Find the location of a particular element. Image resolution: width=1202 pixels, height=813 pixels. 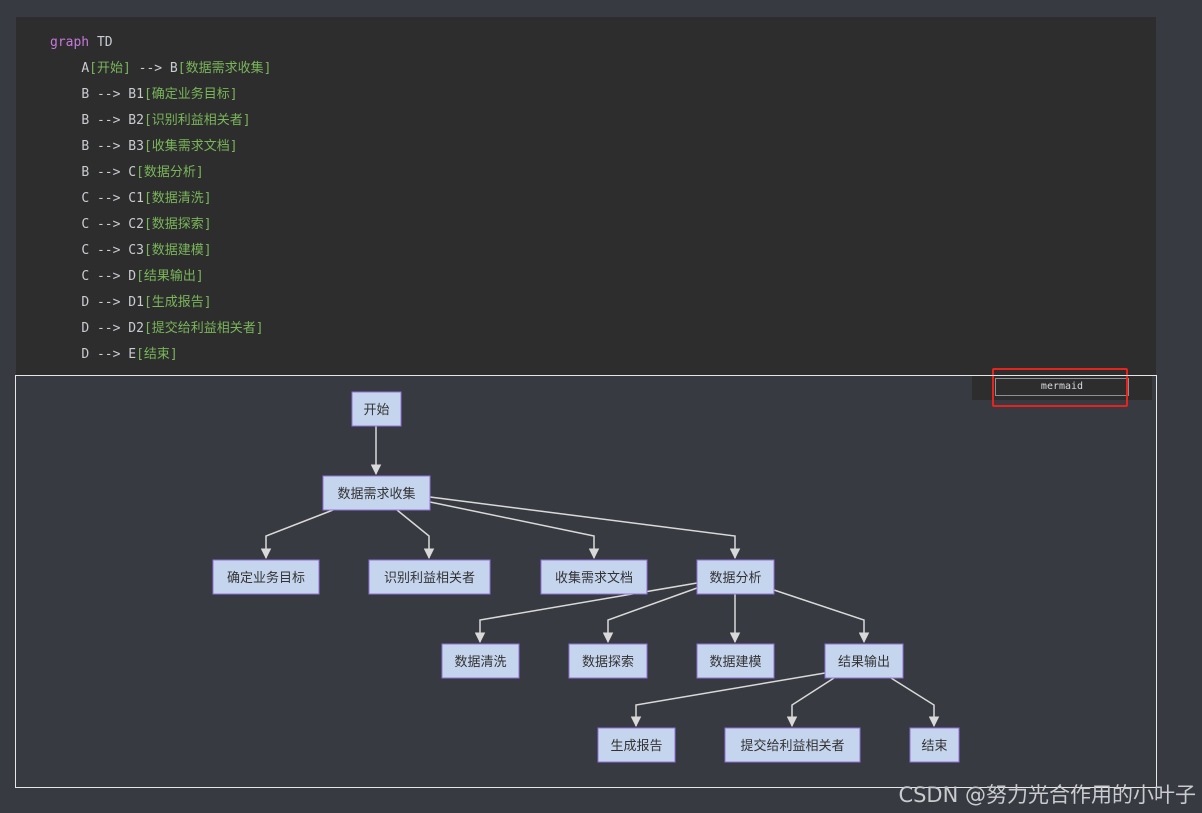

edge-d-to-d2 is located at coordinates (810, 702).